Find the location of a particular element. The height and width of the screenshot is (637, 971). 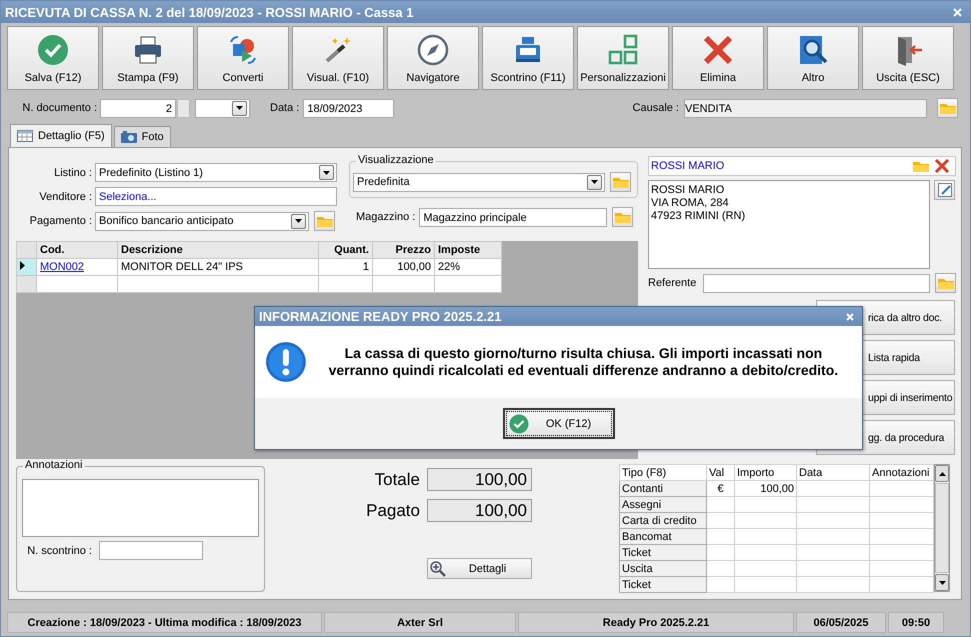

scrollbar is located at coordinates (942, 528).